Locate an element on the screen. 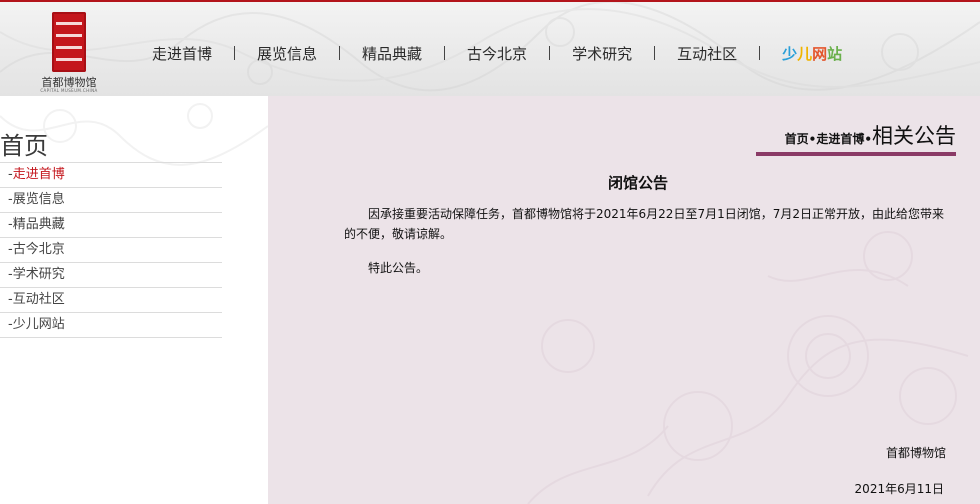  sidebar-item-label: 展览信息 is located at coordinates (38, 199).